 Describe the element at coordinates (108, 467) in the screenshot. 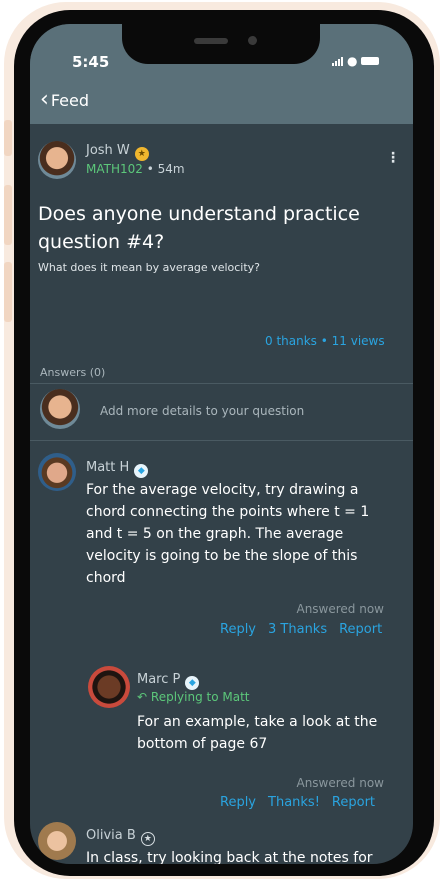

I see `author-name: Matt H` at that location.